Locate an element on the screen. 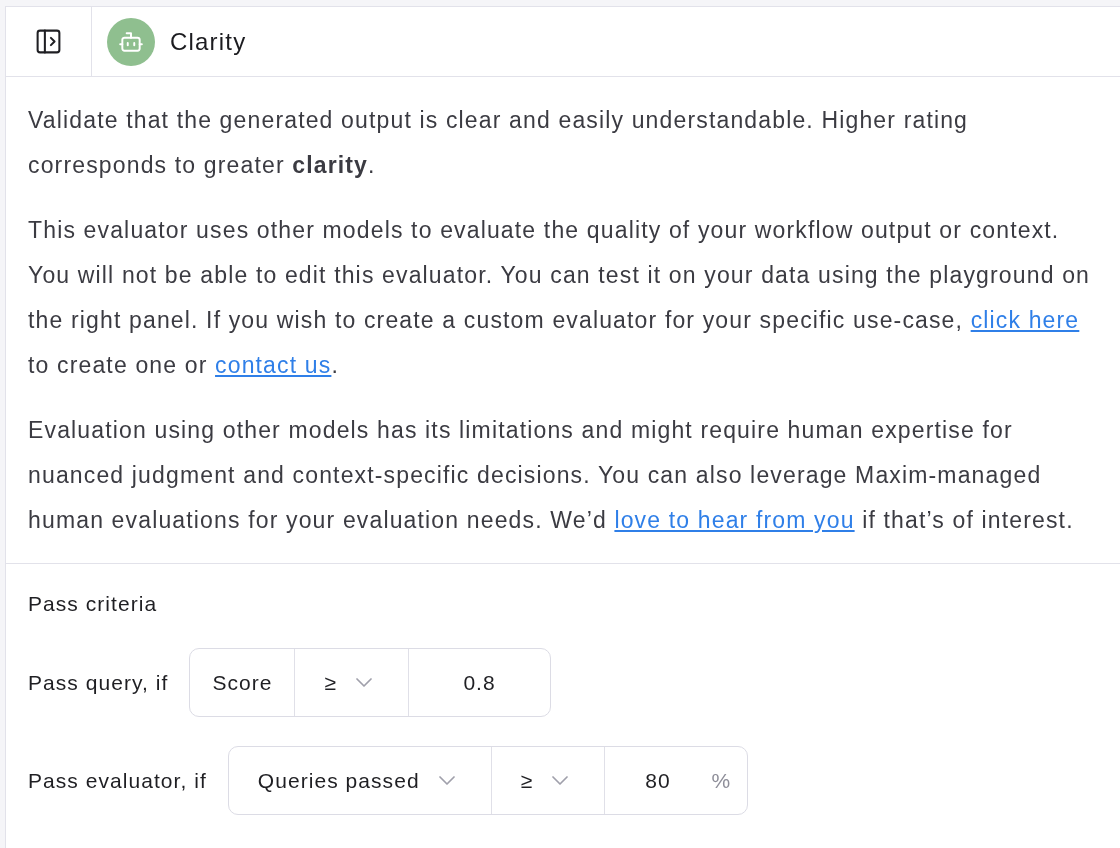 Image resolution: width=1120 pixels, height=848 pixels. toggle-sidebar-button is located at coordinates (48, 41).